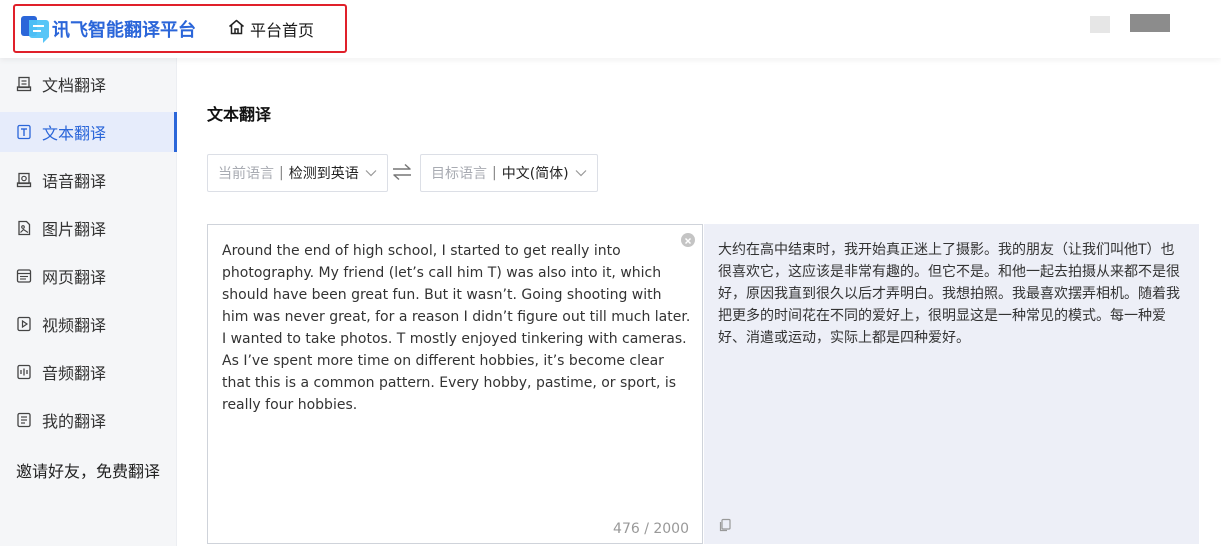  I want to click on sidebar-item-label: 音频翻译, so click(74, 373).